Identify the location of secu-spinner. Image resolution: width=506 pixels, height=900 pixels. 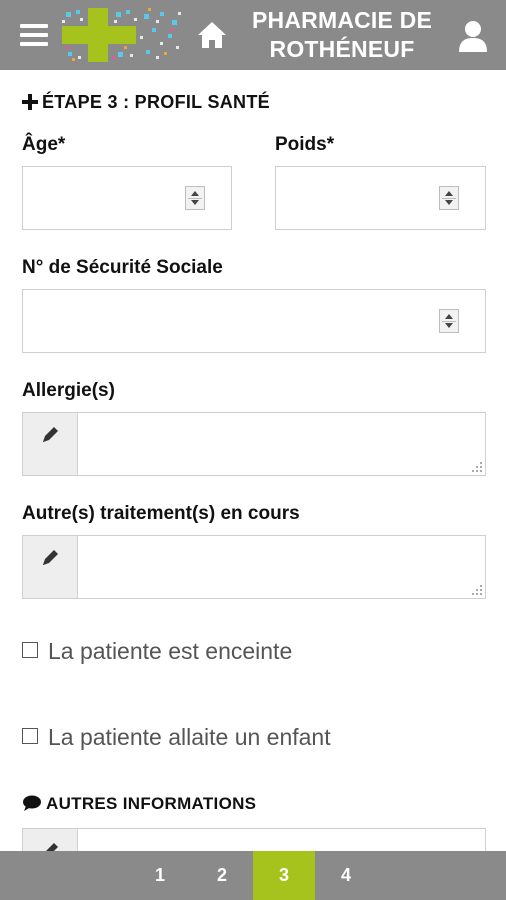
(449, 321).